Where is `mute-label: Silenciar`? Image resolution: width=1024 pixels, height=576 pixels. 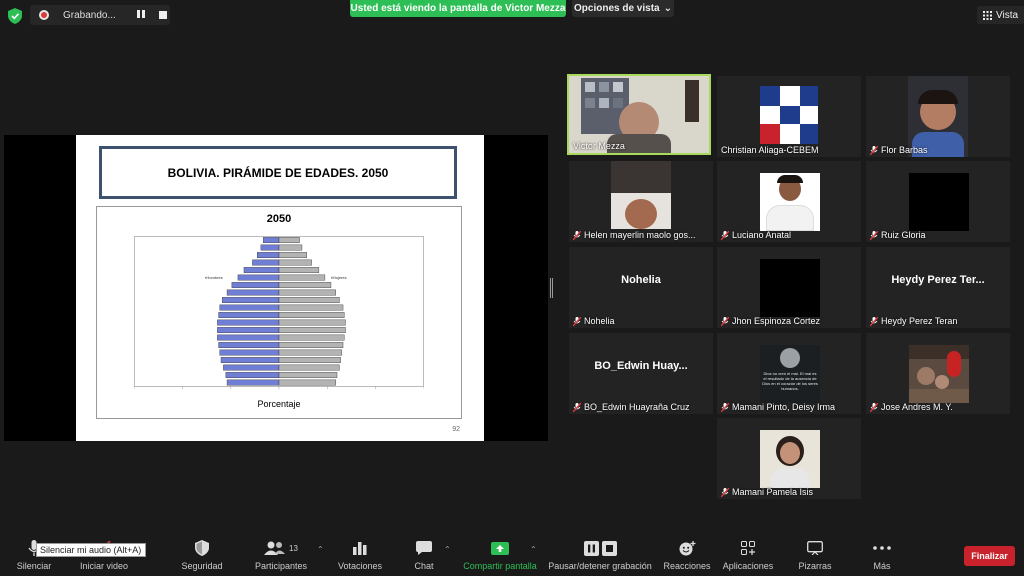 mute-label: Silenciar is located at coordinates (34, 566).